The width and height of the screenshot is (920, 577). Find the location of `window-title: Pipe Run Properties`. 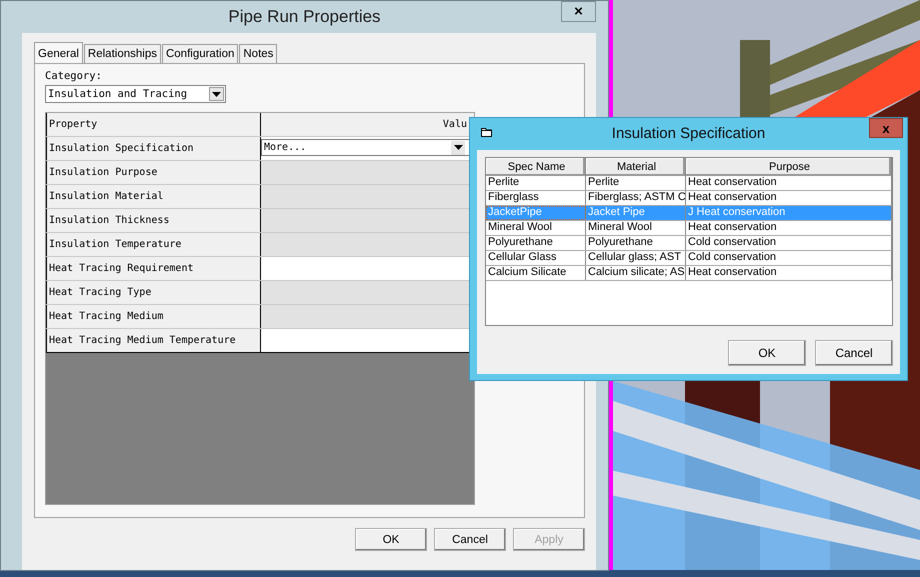

window-title: Pipe Run Properties is located at coordinates (304, 17).